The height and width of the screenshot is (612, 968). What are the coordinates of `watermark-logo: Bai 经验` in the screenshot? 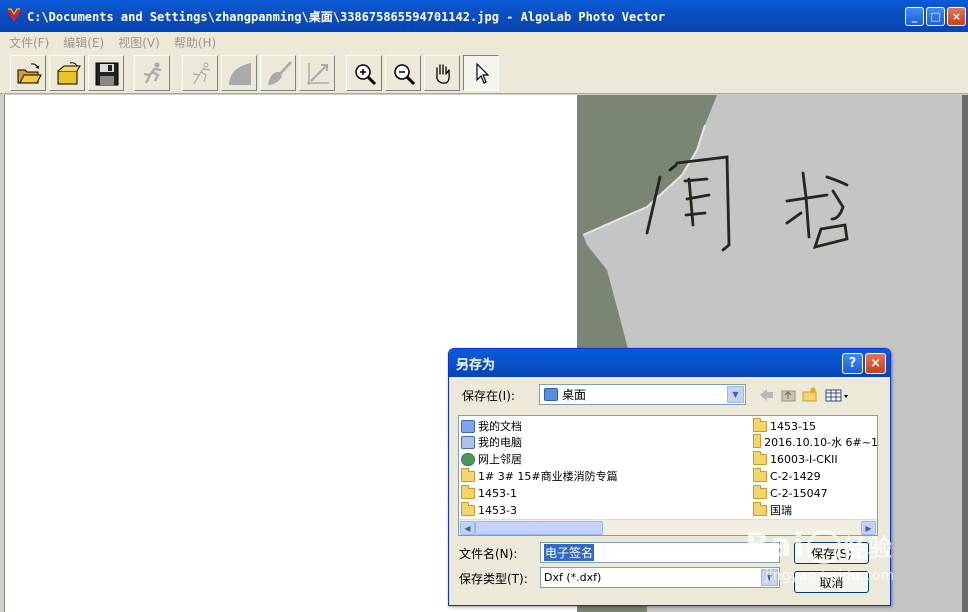 It's located at (819, 545).